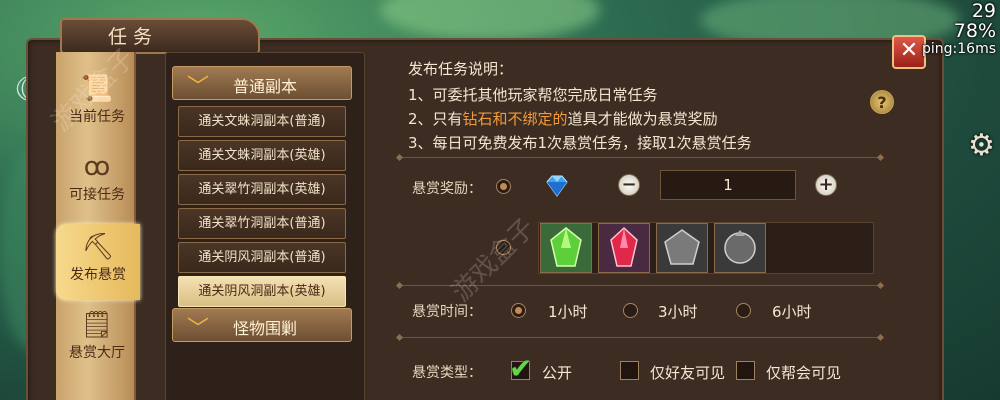 This screenshot has width=1000, height=400. What do you see at coordinates (557, 186) in the screenshot?
I see `diamond-icon` at bounding box center [557, 186].